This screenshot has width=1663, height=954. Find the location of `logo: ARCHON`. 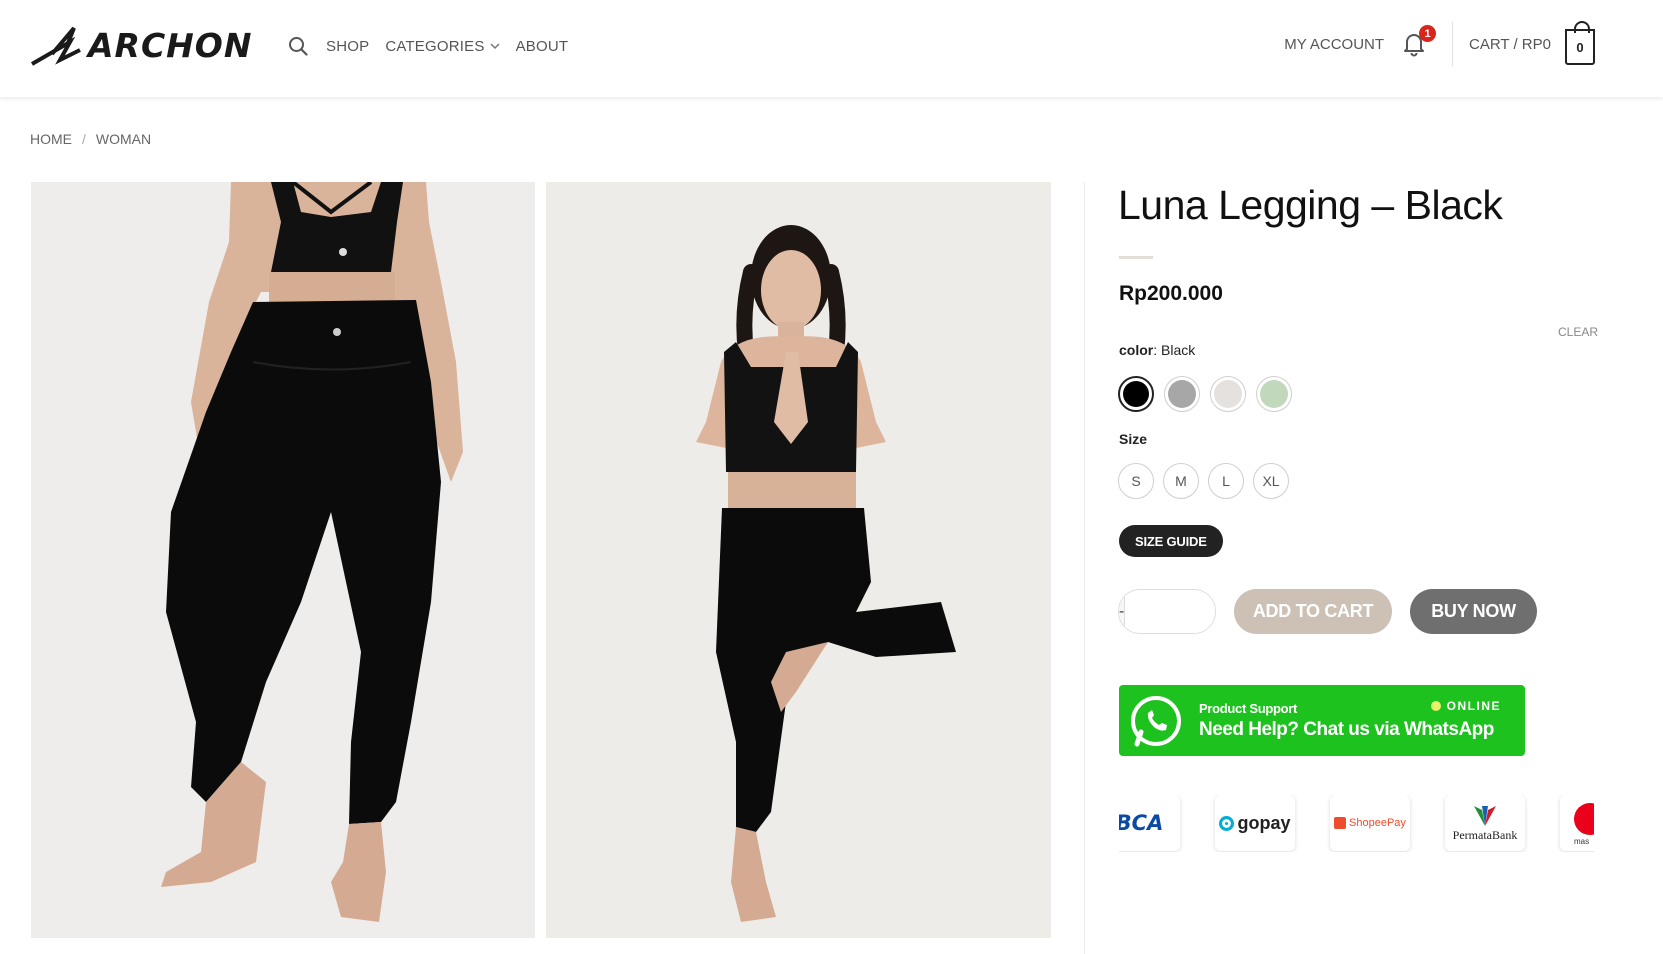

logo: ARCHON is located at coordinates (141, 45).